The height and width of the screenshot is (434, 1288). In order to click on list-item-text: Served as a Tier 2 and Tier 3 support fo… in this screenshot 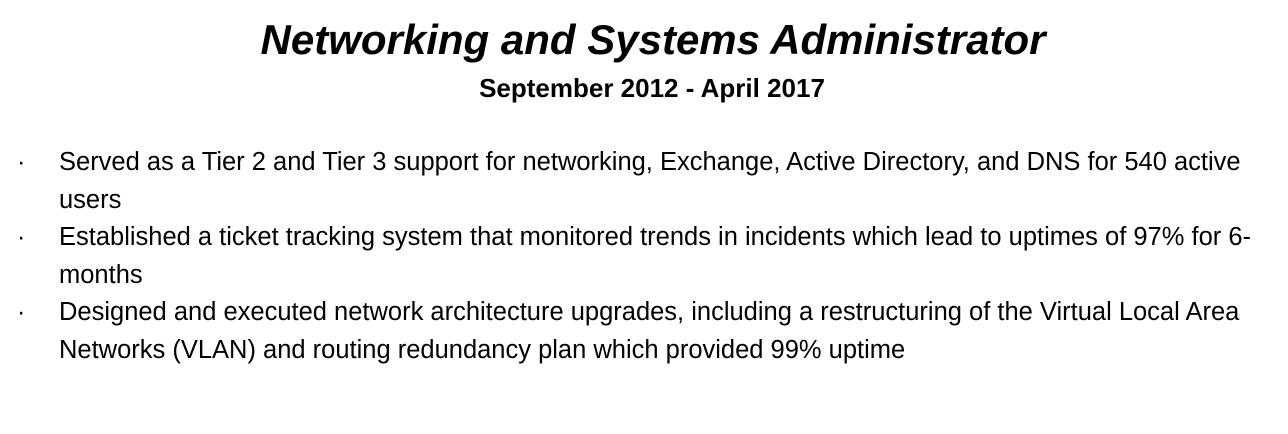, I will do `click(650, 181)`.